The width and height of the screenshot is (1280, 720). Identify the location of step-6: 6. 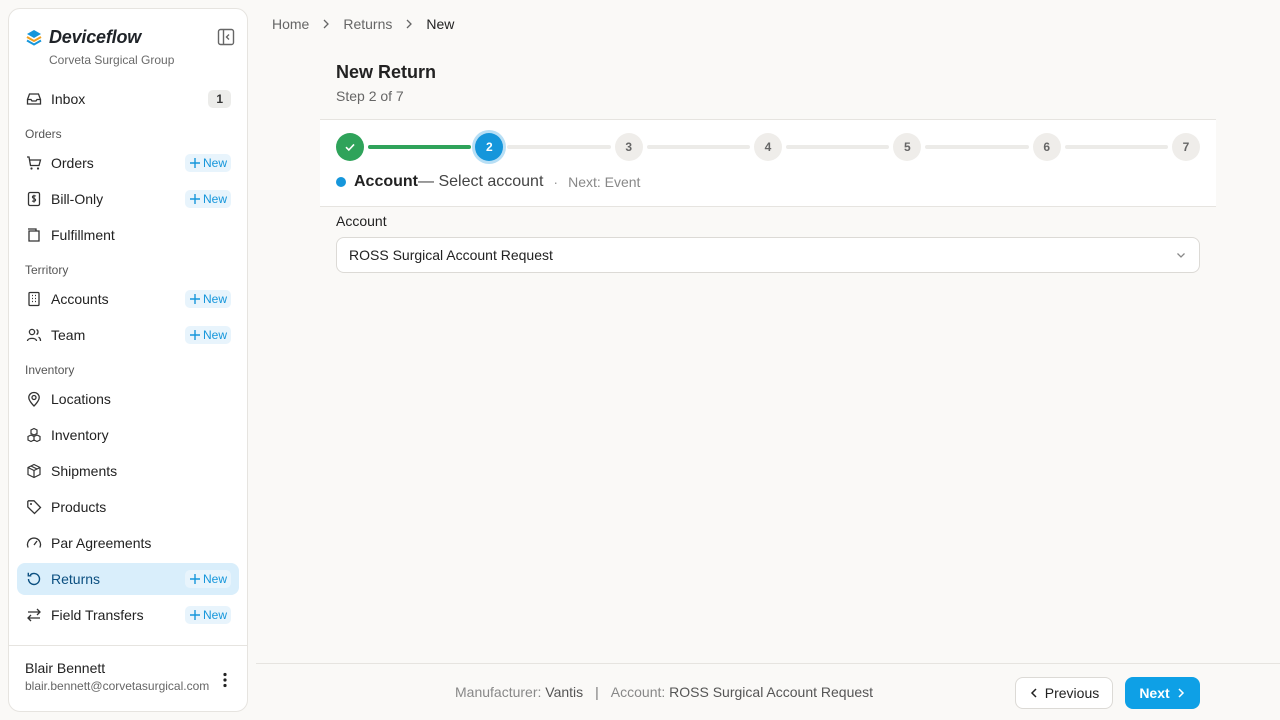
(1046, 147).